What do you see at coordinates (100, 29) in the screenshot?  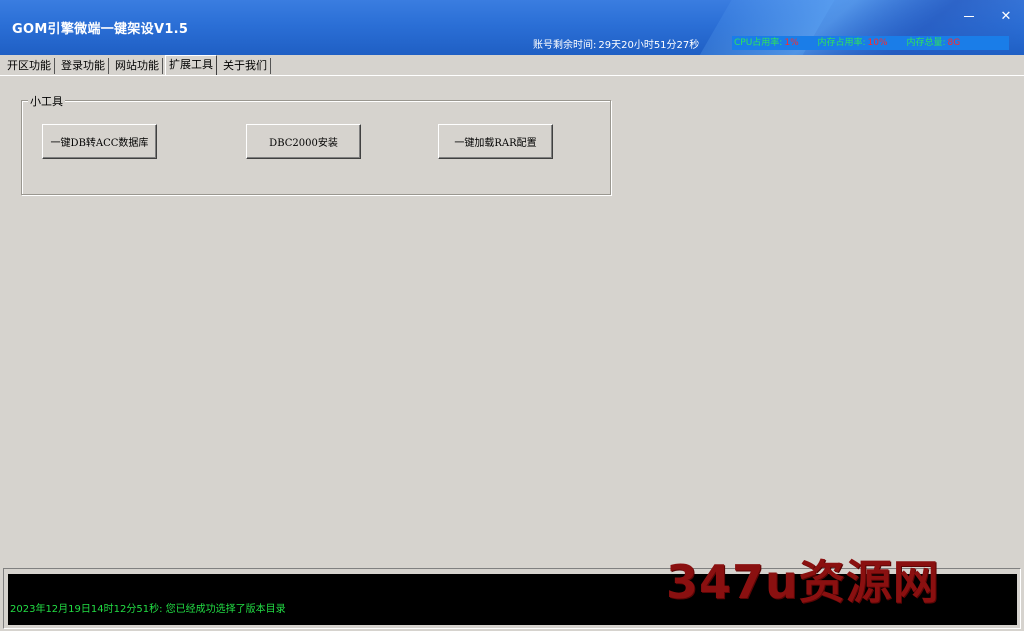 I see `window-title: GOM引擎微端一键架设V1.5` at bounding box center [100, 29].